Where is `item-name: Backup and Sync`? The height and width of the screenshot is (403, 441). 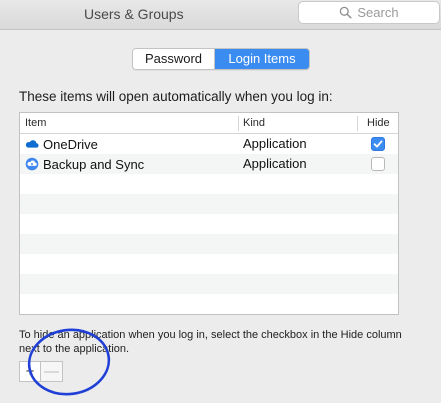 item-name: Backup and Sync is located at coordinates (94, 164).